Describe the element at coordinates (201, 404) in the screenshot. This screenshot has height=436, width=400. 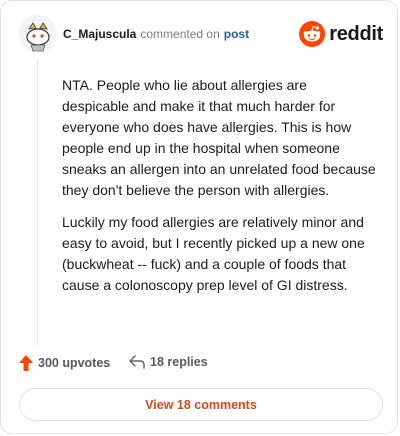
I see `view-comments-button: View 18 comments` at that location.